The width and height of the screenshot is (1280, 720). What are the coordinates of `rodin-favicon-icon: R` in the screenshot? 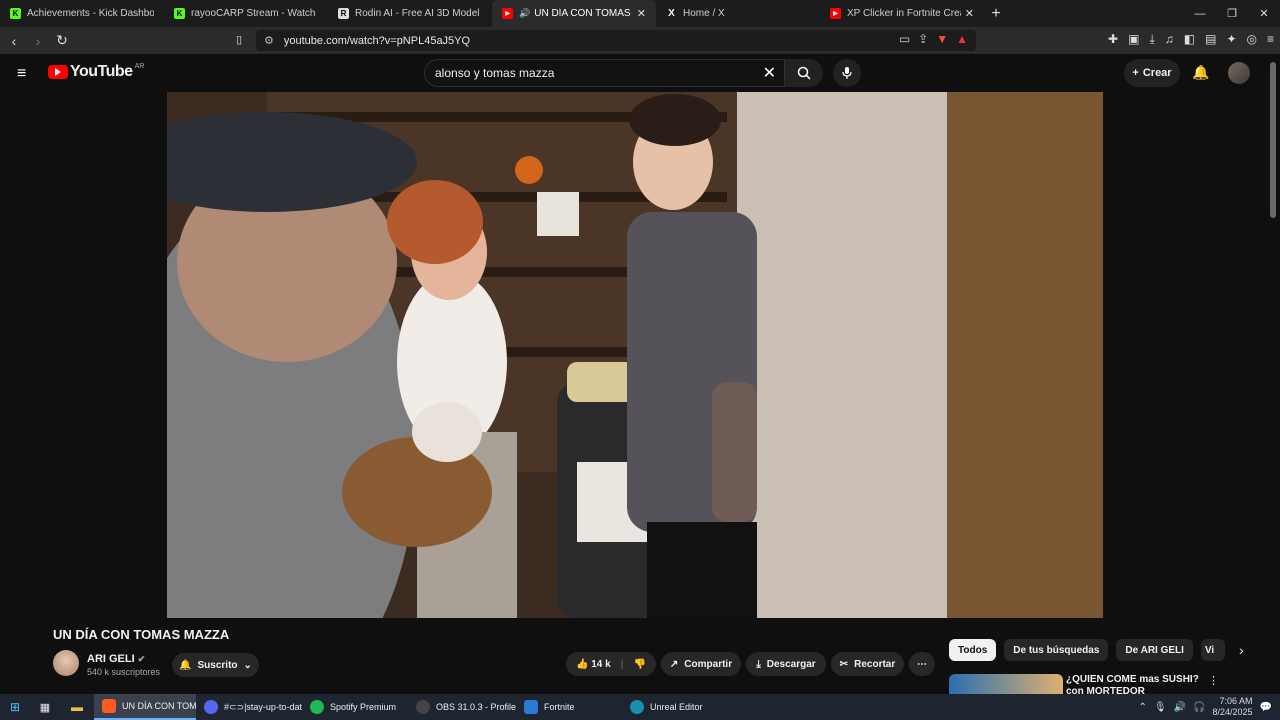 It's located at (343, 13).